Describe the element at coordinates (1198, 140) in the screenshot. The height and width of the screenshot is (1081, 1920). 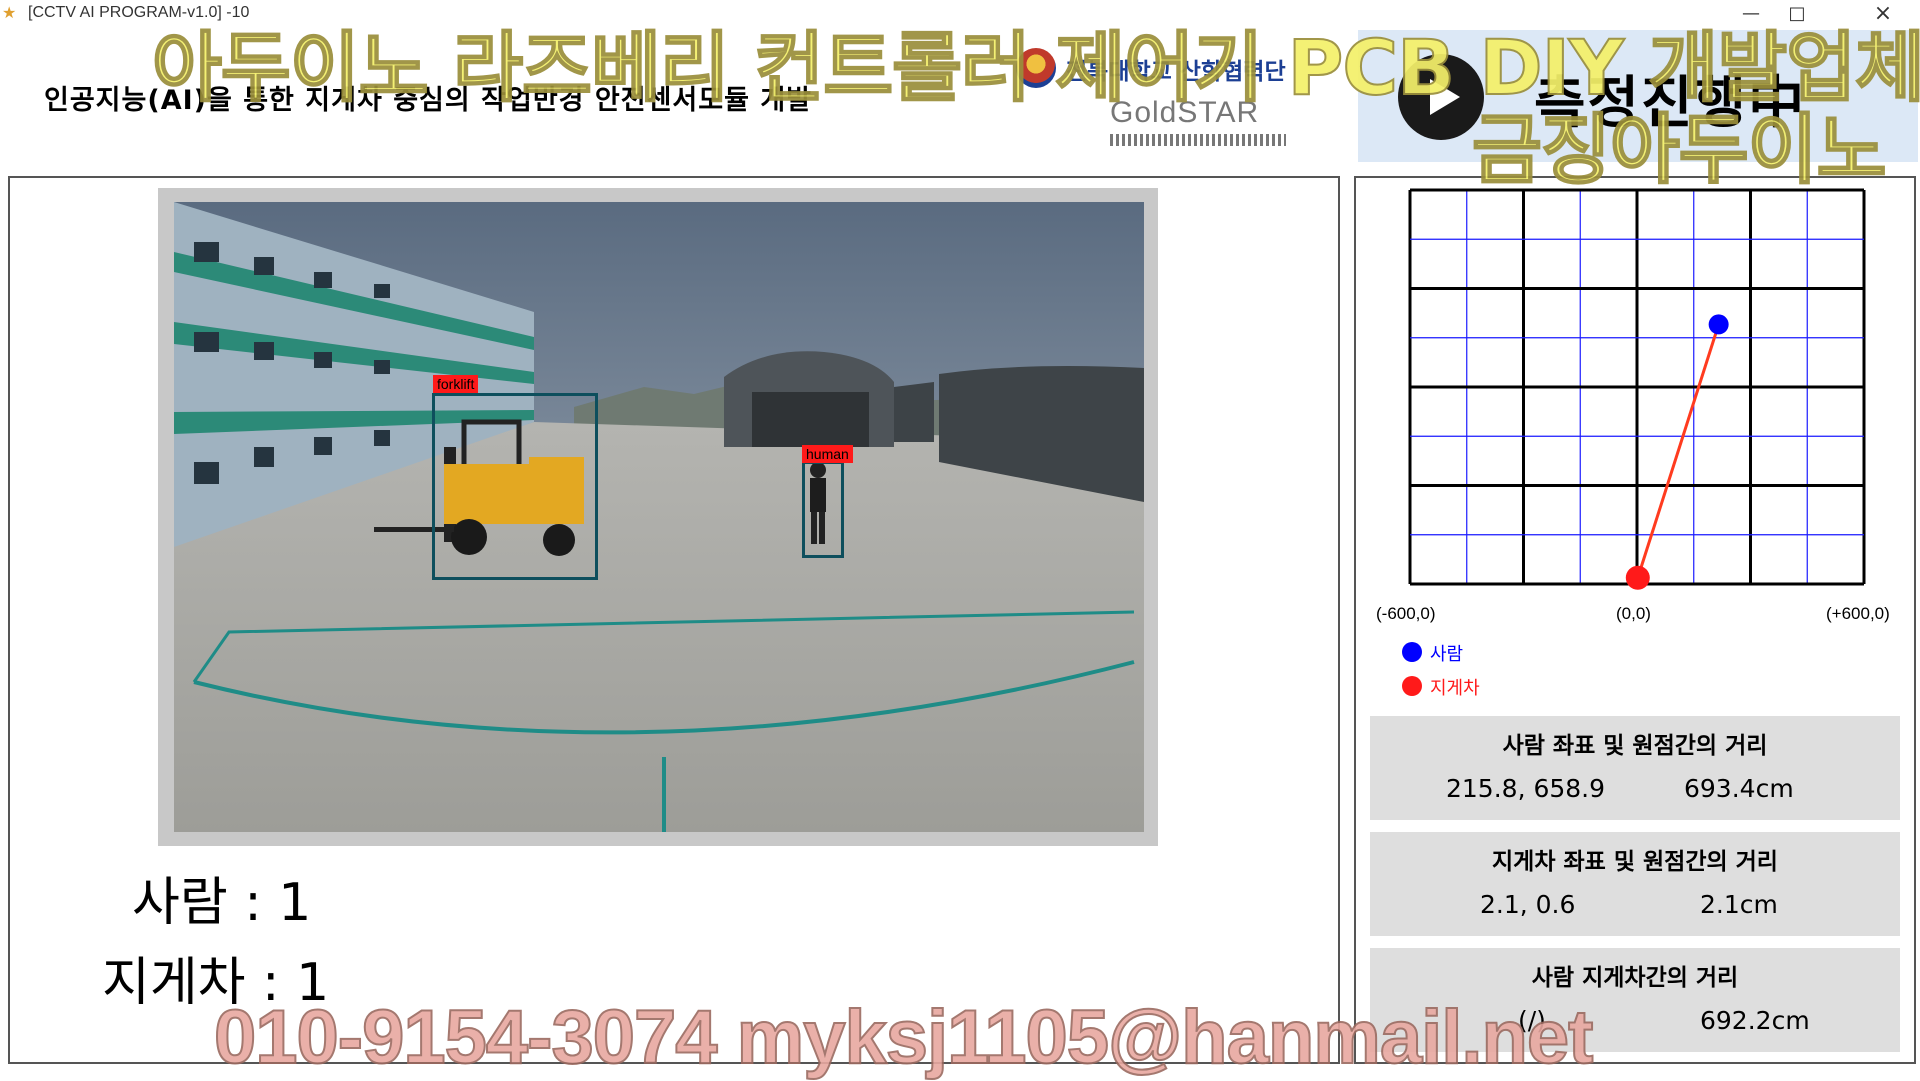
I see `goldstar-barcode` at that location.